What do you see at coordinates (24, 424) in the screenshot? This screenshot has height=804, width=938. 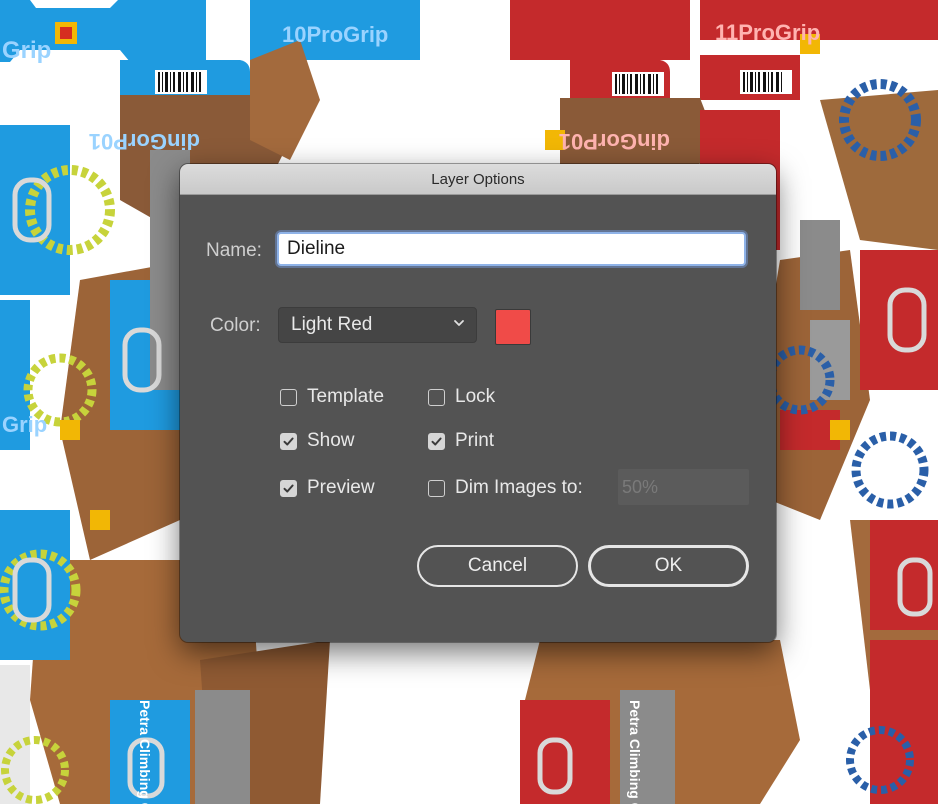 I see `blue-grip-text-mid: Grip` at bounding box center [24, 424].